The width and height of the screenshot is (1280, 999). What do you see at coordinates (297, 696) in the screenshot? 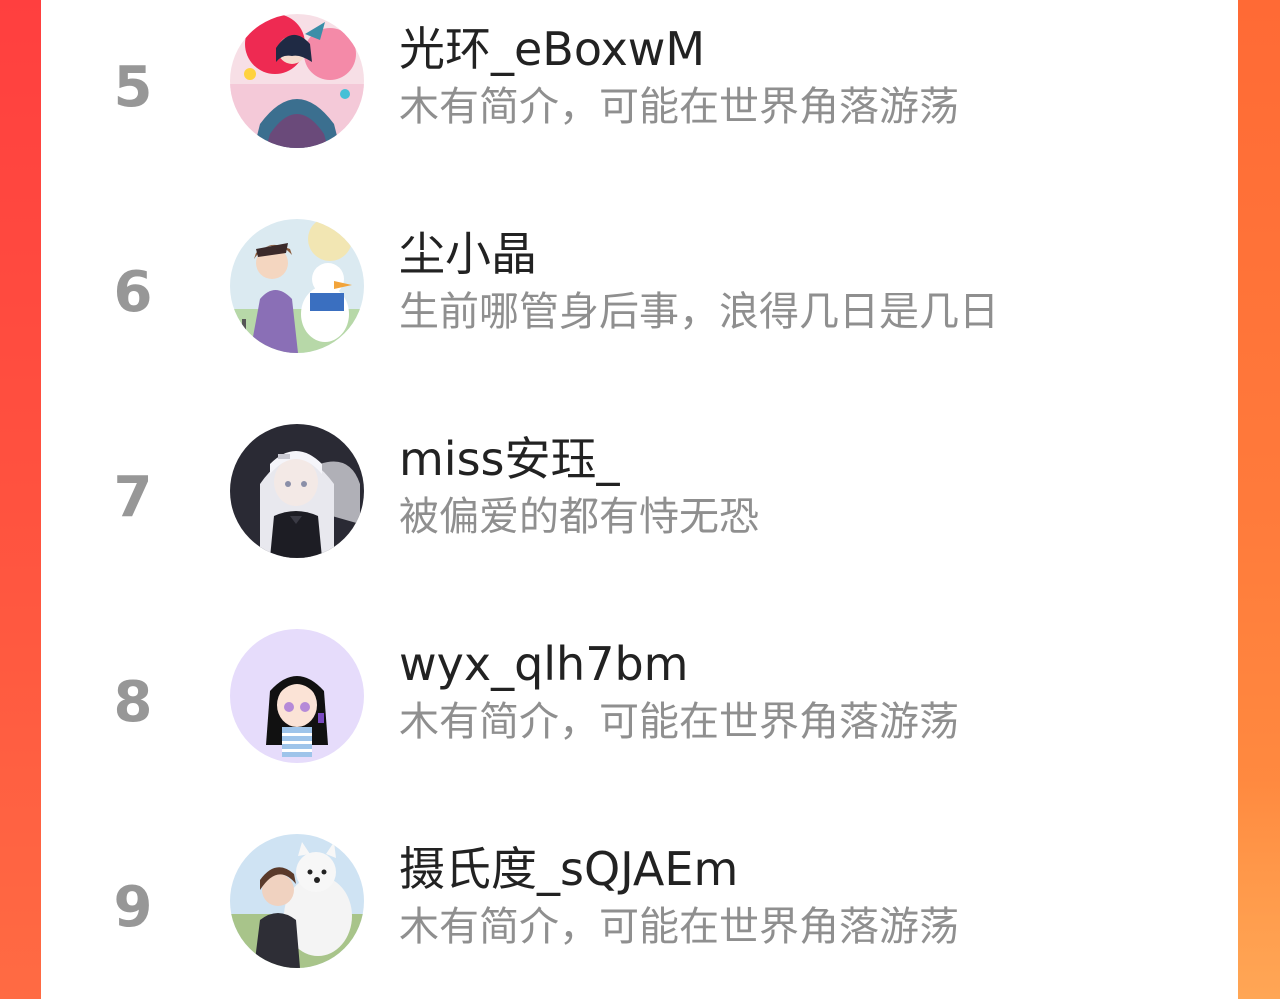
I see `chibi-girl-avatar-icon` at bounding box center [297, 696].